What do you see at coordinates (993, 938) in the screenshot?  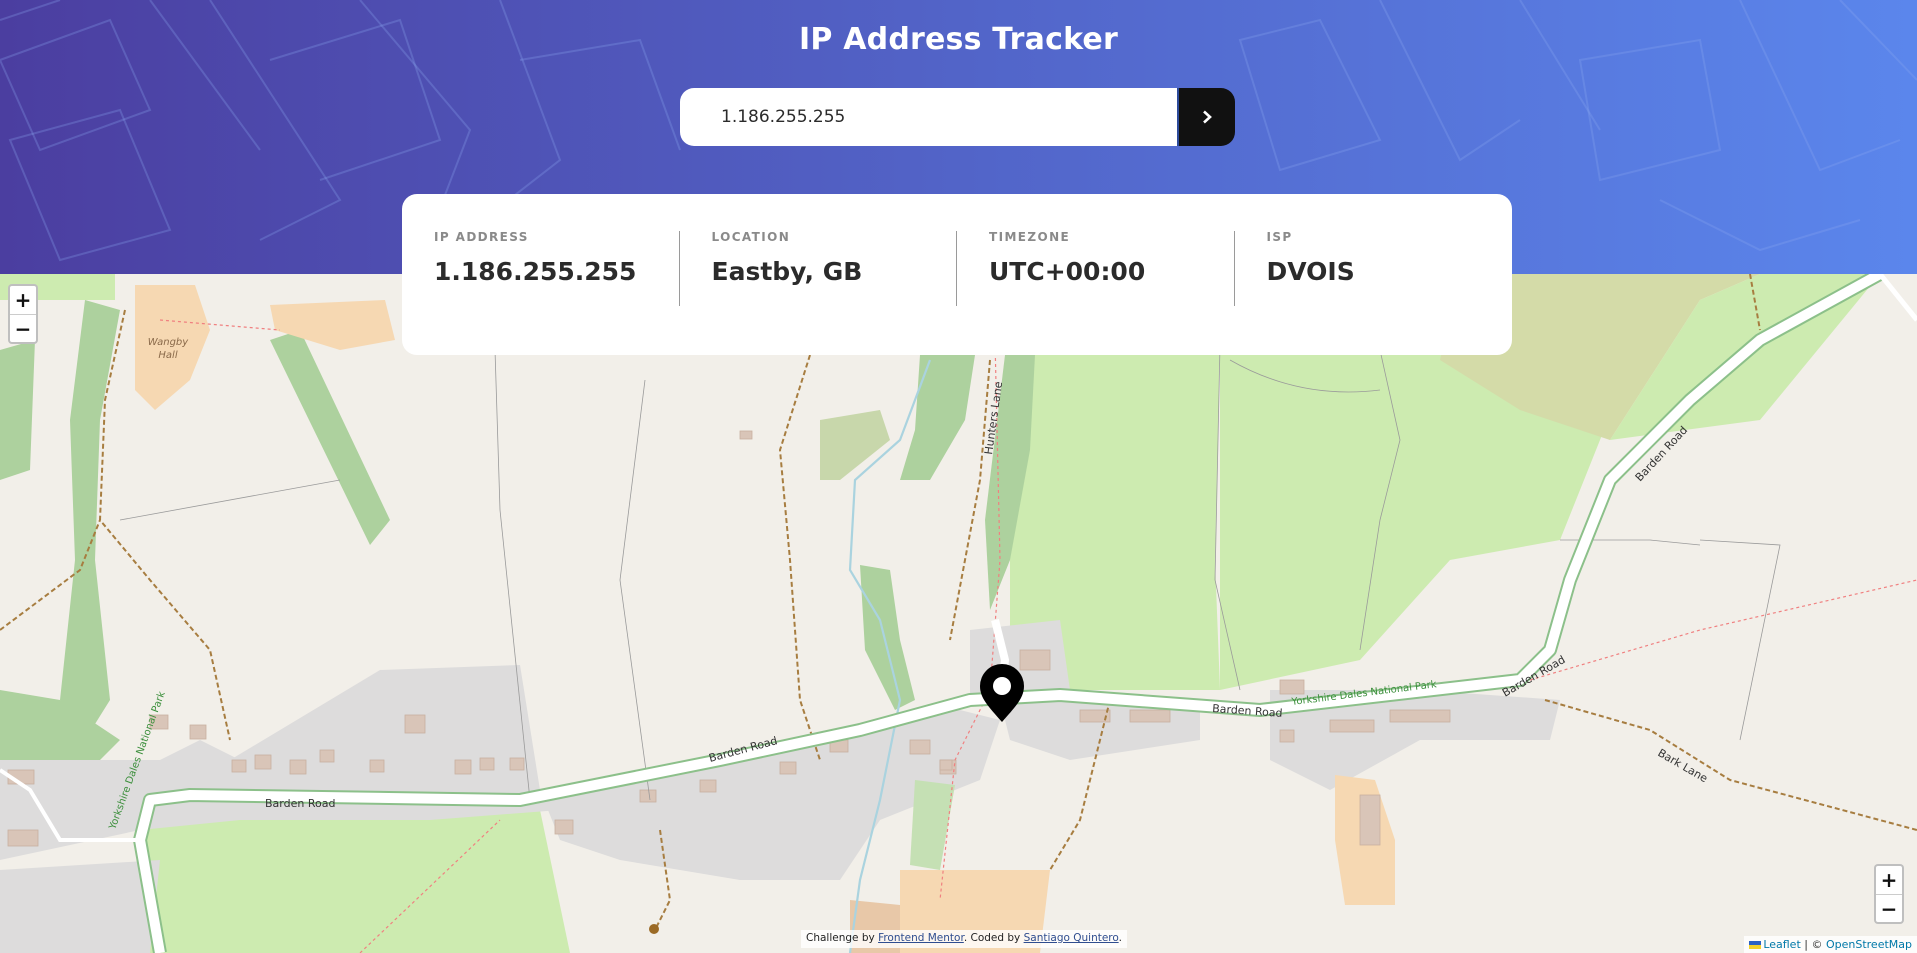 I see `credit-middle: . Coded by` at bounding box center [993, 938].